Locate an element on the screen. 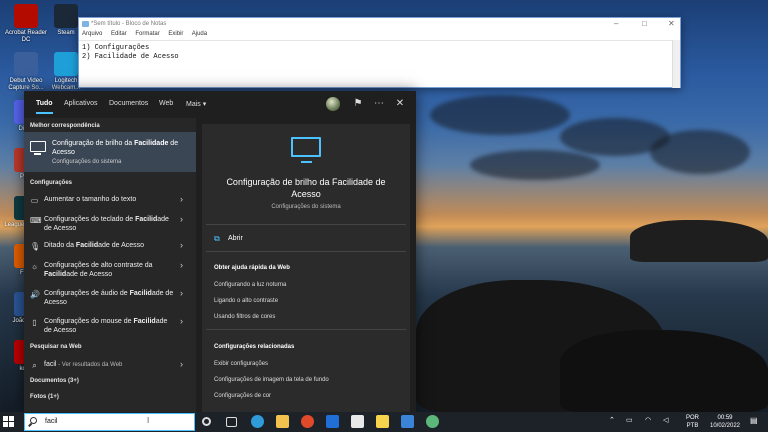 The height and width of the screenshot is (432, 768). tab-mais: Mais ▾ is located at coordinates (196, 104).